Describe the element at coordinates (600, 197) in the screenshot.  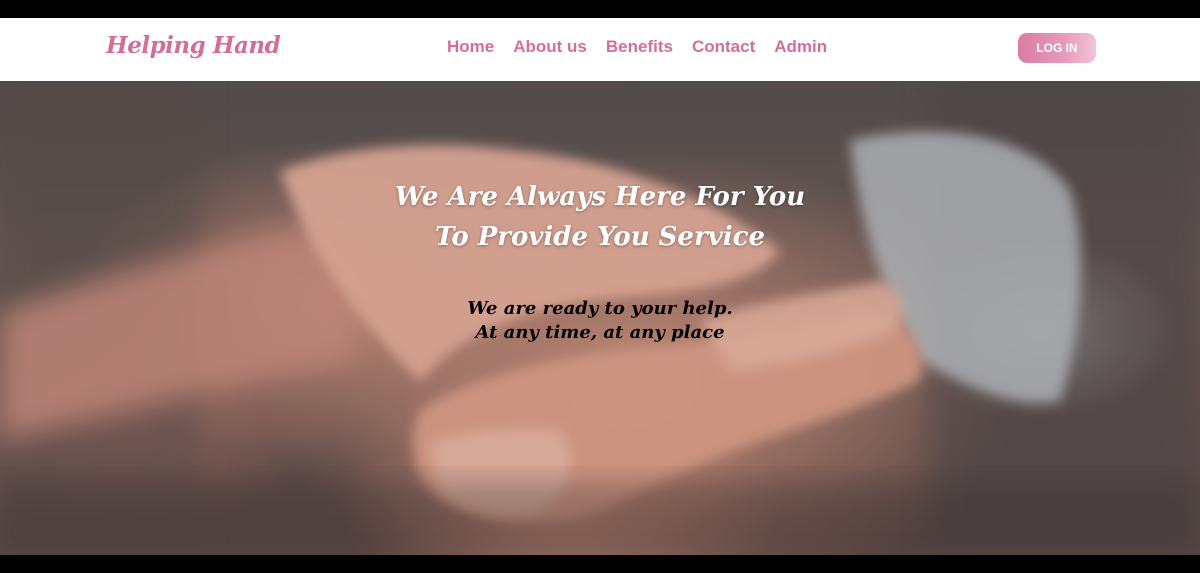
I see `hero-title-line1: We Are Always Here For You` at that location.